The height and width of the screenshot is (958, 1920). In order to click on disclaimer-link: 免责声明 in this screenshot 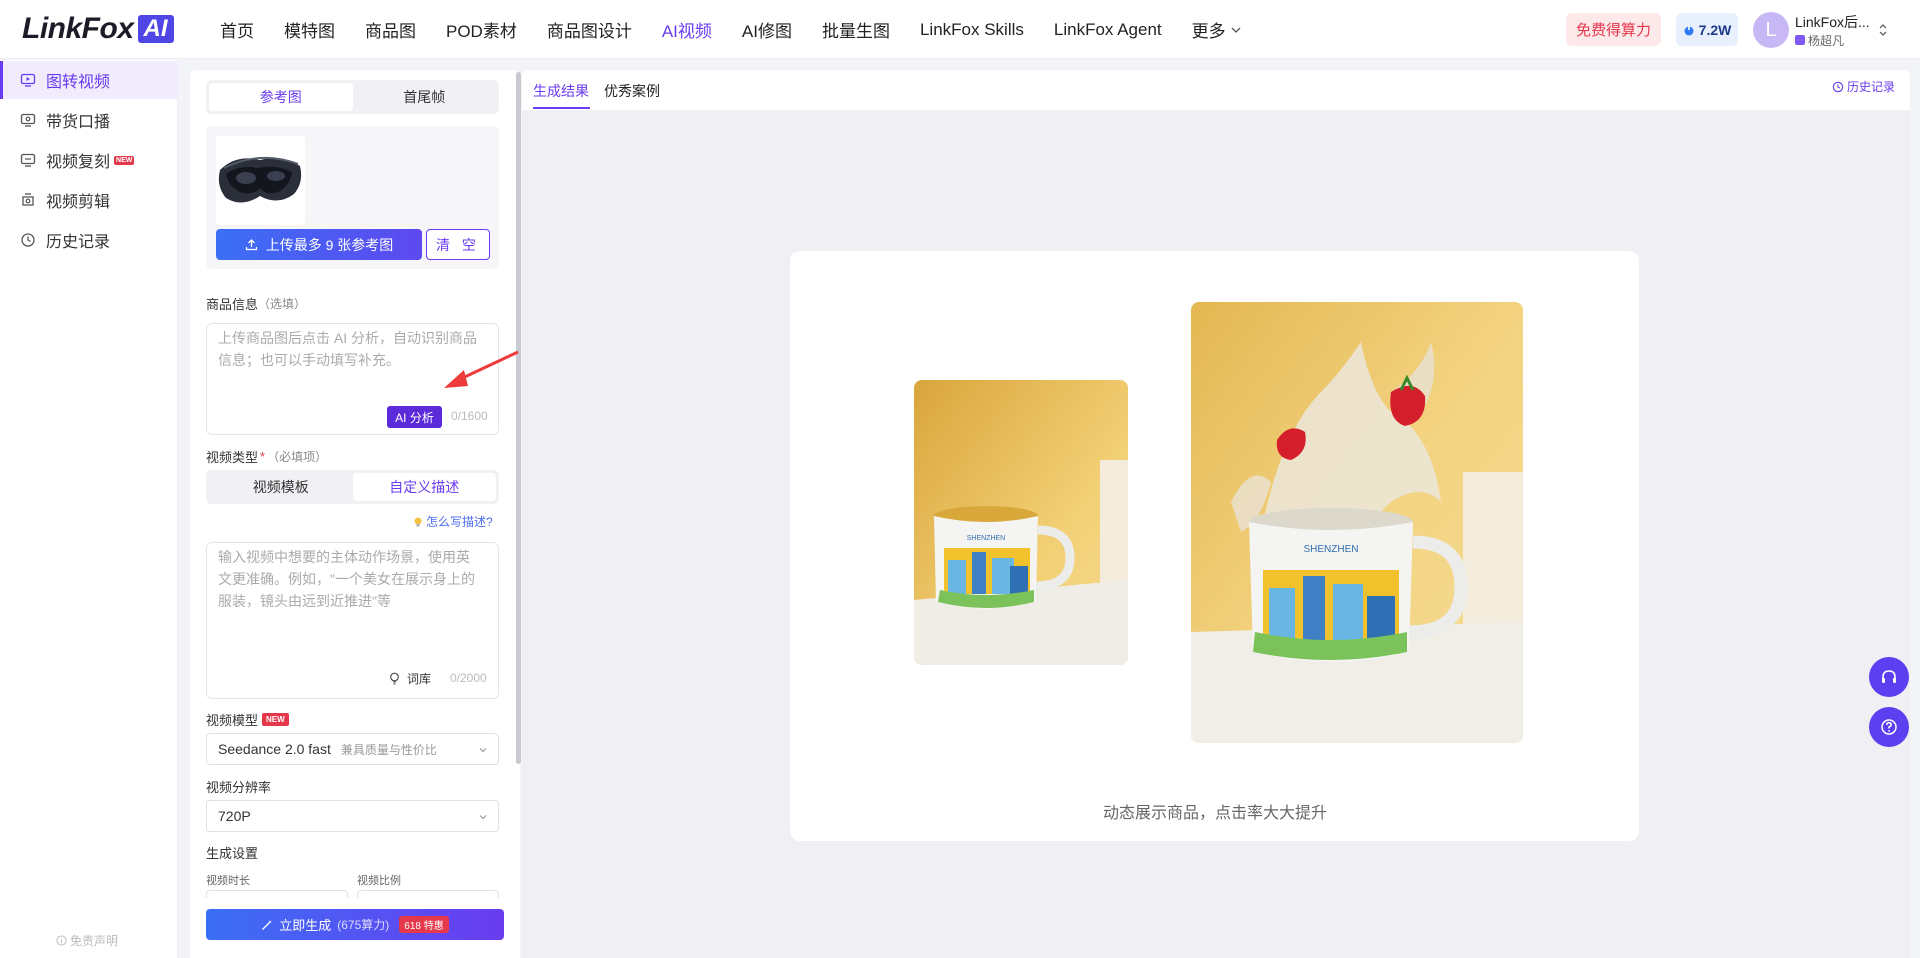, I will do `click(87, 940)`.